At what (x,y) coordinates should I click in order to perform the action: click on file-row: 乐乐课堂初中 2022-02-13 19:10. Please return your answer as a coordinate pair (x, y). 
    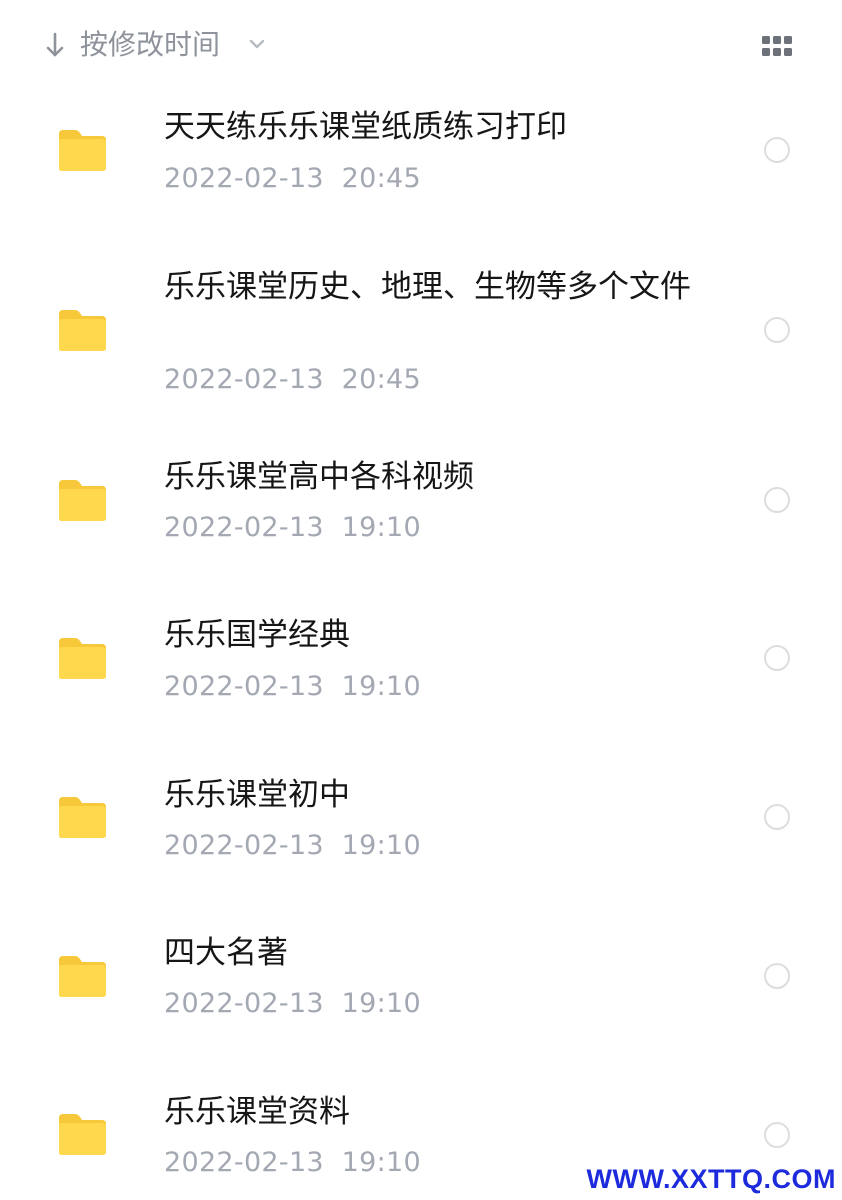
    Looking at the image, I should click on (421, 823).